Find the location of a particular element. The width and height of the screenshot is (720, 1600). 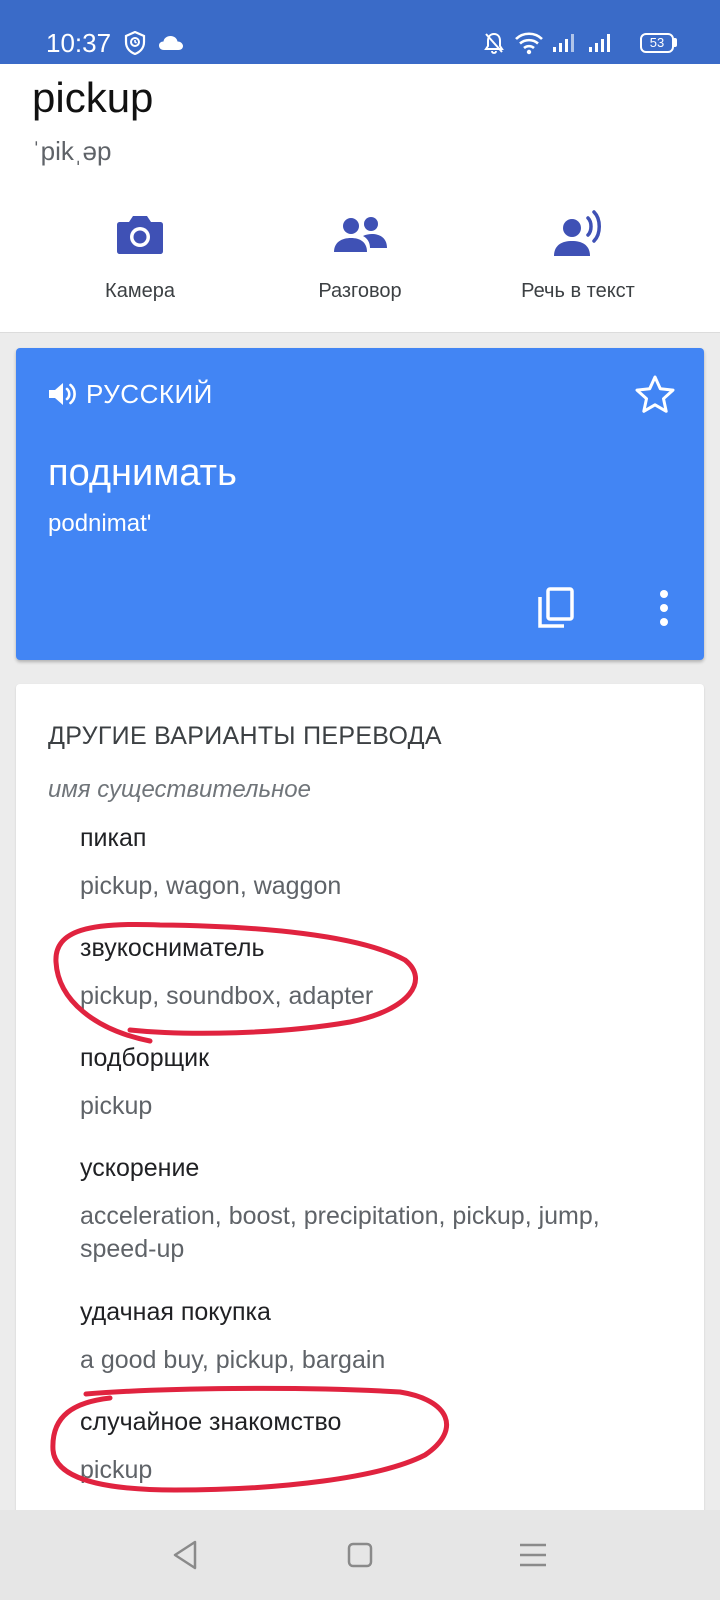

battery-tip is located at coordinates (675, 42).